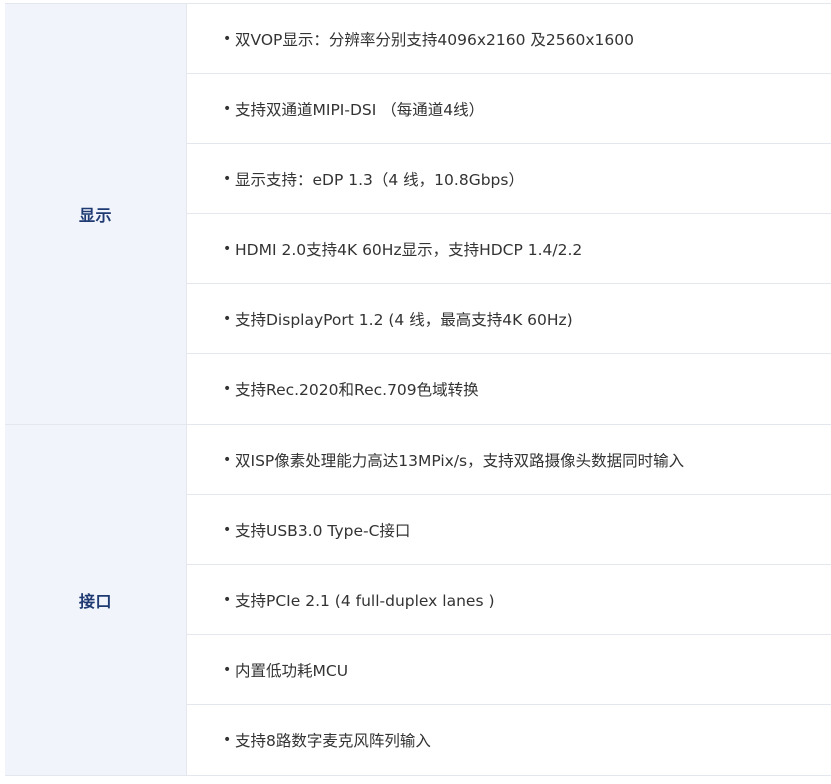  I want to click on group-label: 显示, so click(95, 215).